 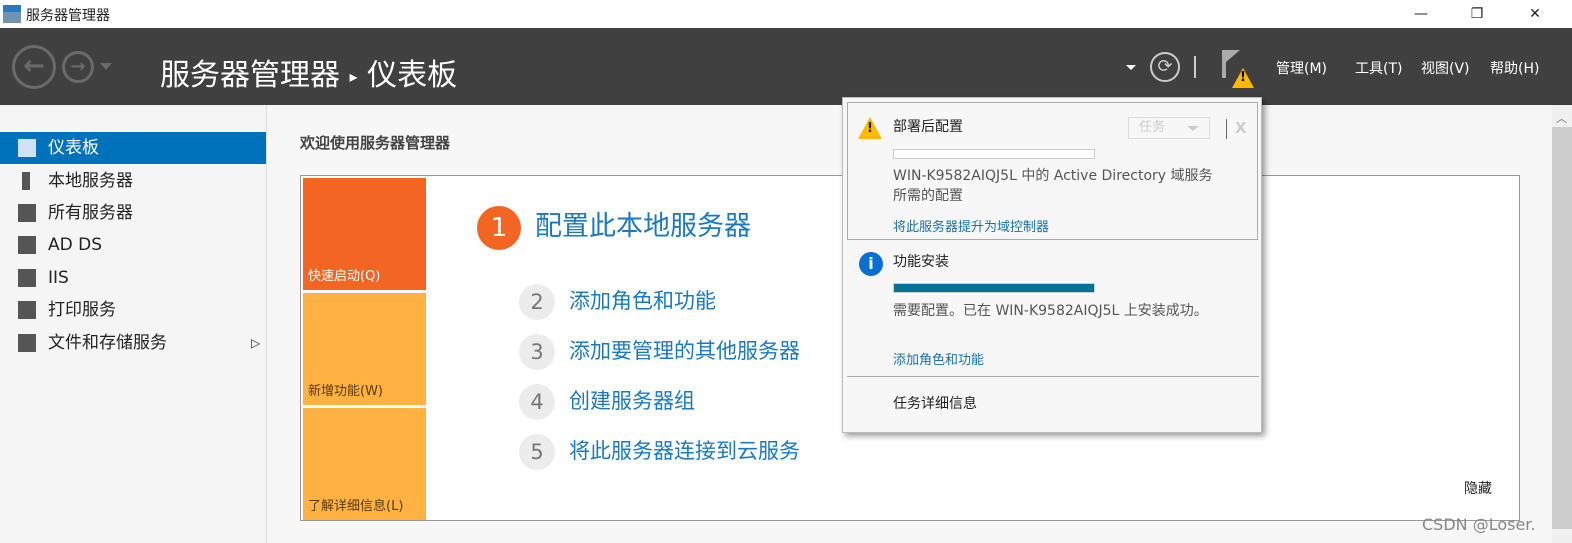 I want to click on dashboard-icon, so click(x=27, y=148).